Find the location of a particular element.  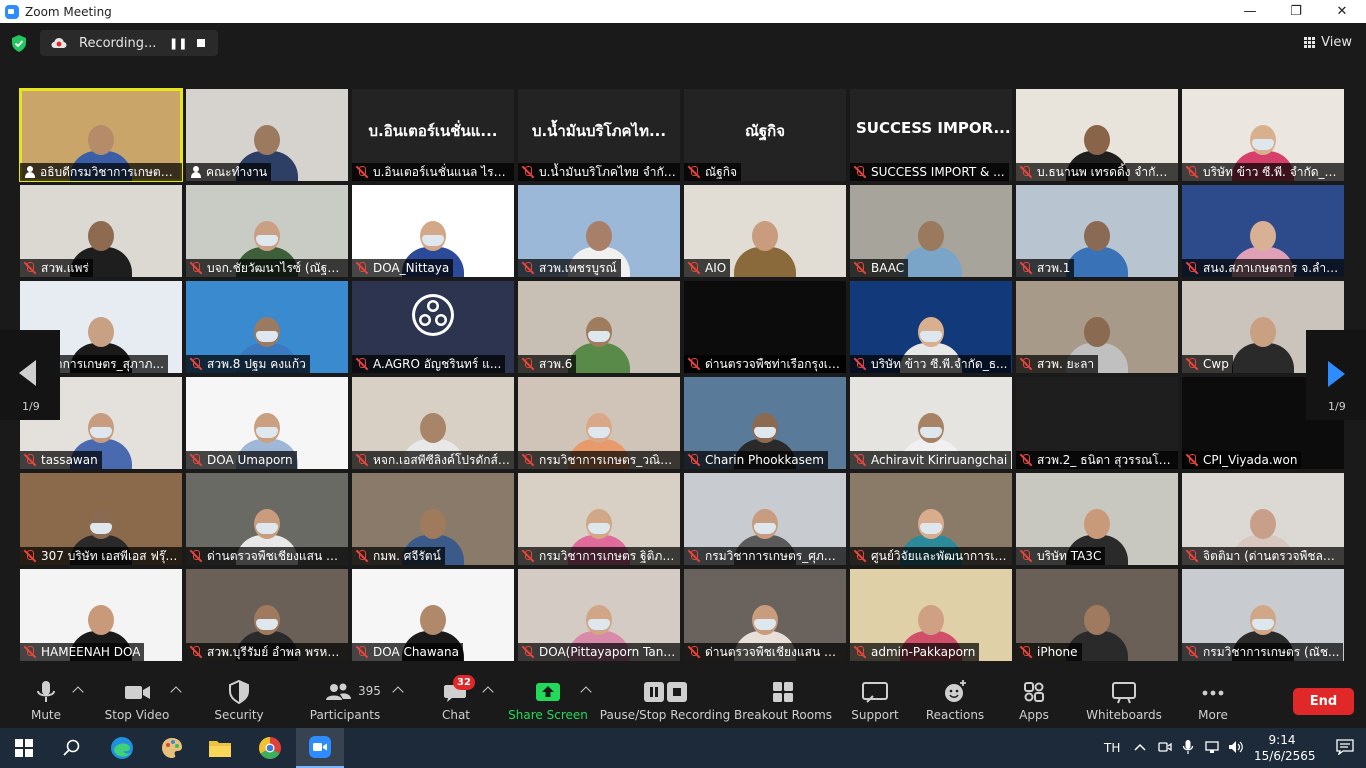

support-button: Support is located at coordinates (875, 700).